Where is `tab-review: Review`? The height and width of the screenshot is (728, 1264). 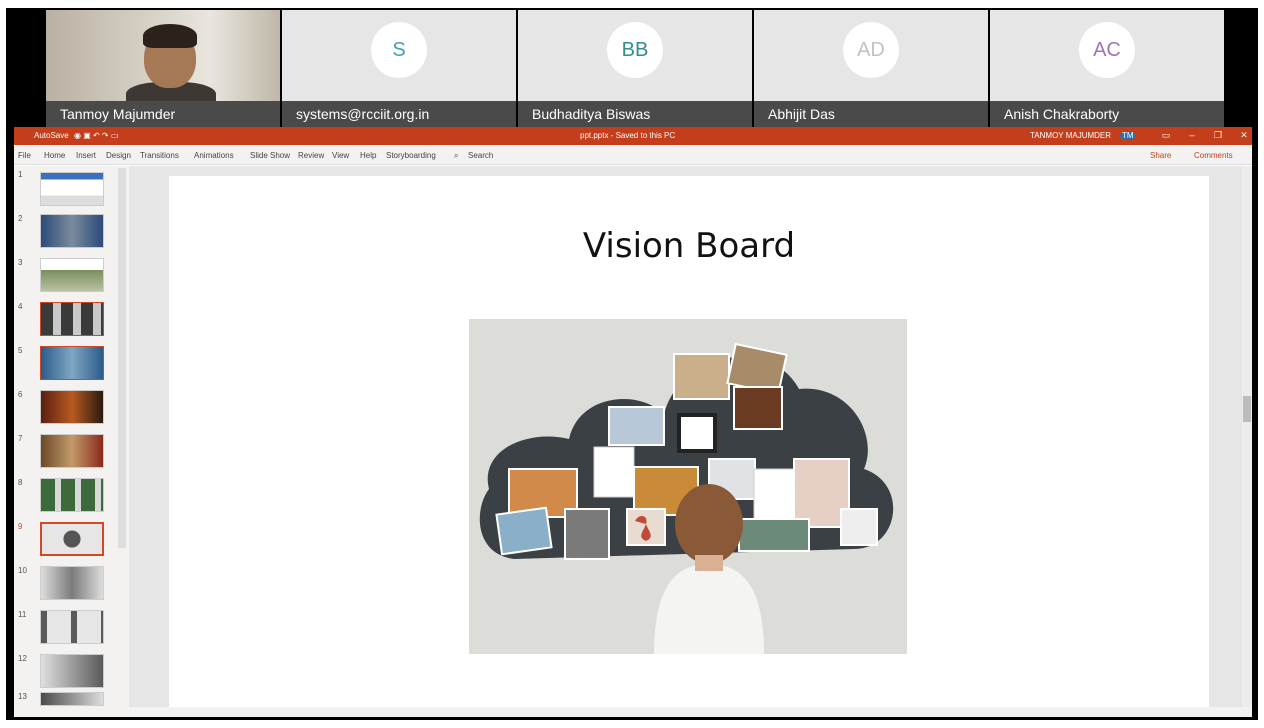
tab-review: Review is located at coordinates (311, 155).